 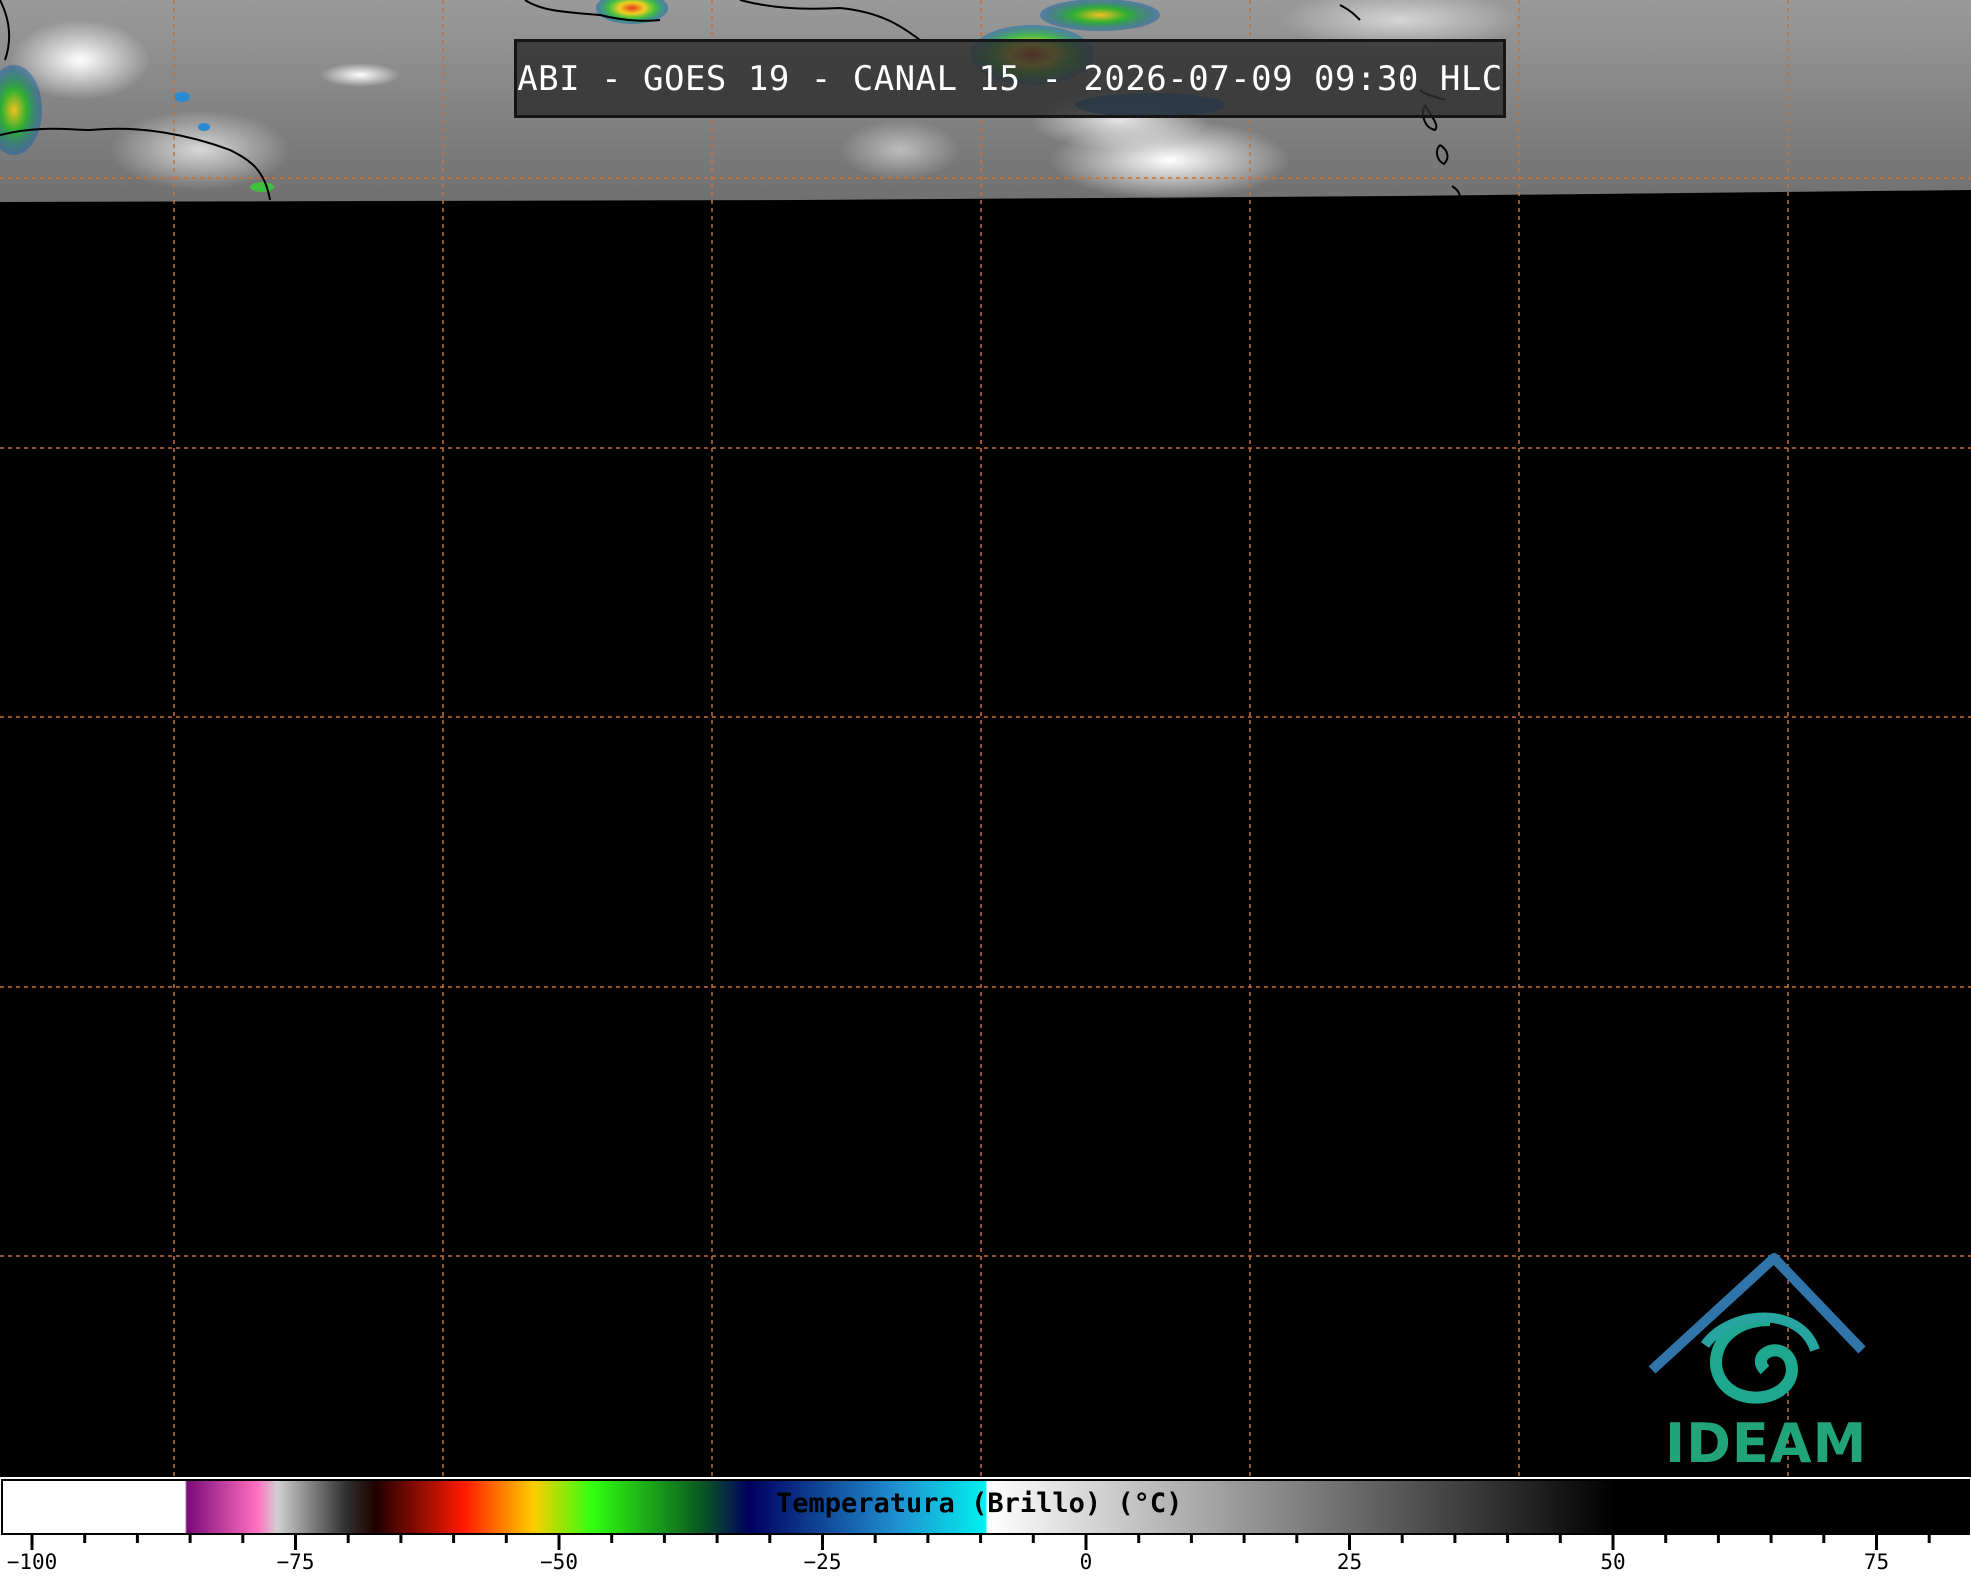 What do you see at coordinates (1086, 1562) in the screenshot?
I see `colorbar-tick-label: 0` at bounding box center [1086, 1562].